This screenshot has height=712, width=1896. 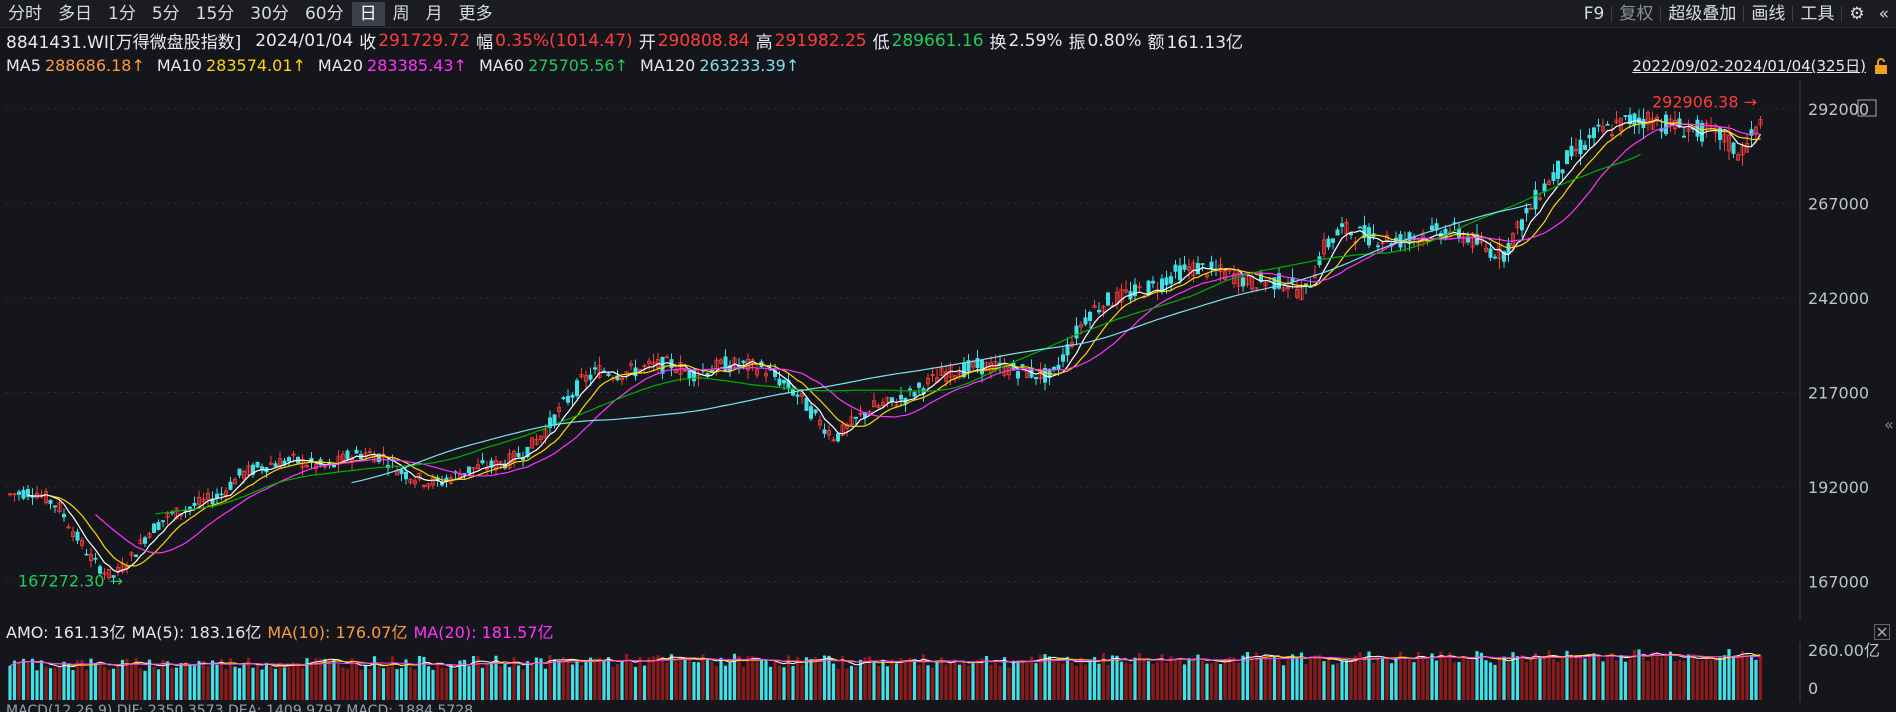 What do you see at coordinates (1817, 14) in the screenshot?
I see `toolbar-btn-4: 工具` at bounding box center [1817, 14].